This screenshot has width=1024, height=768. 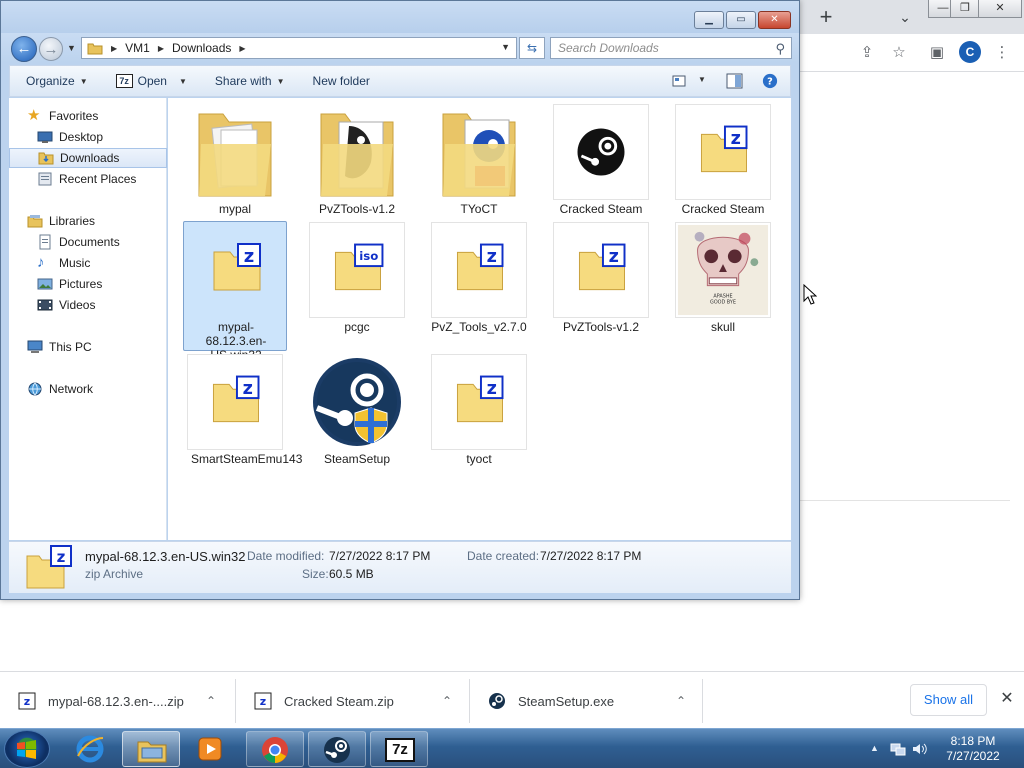 What do you see at coordinates (70, 347) in the screenshot?
I see `nav-this-pc-label: This PC` at bounding box center [70, 347].